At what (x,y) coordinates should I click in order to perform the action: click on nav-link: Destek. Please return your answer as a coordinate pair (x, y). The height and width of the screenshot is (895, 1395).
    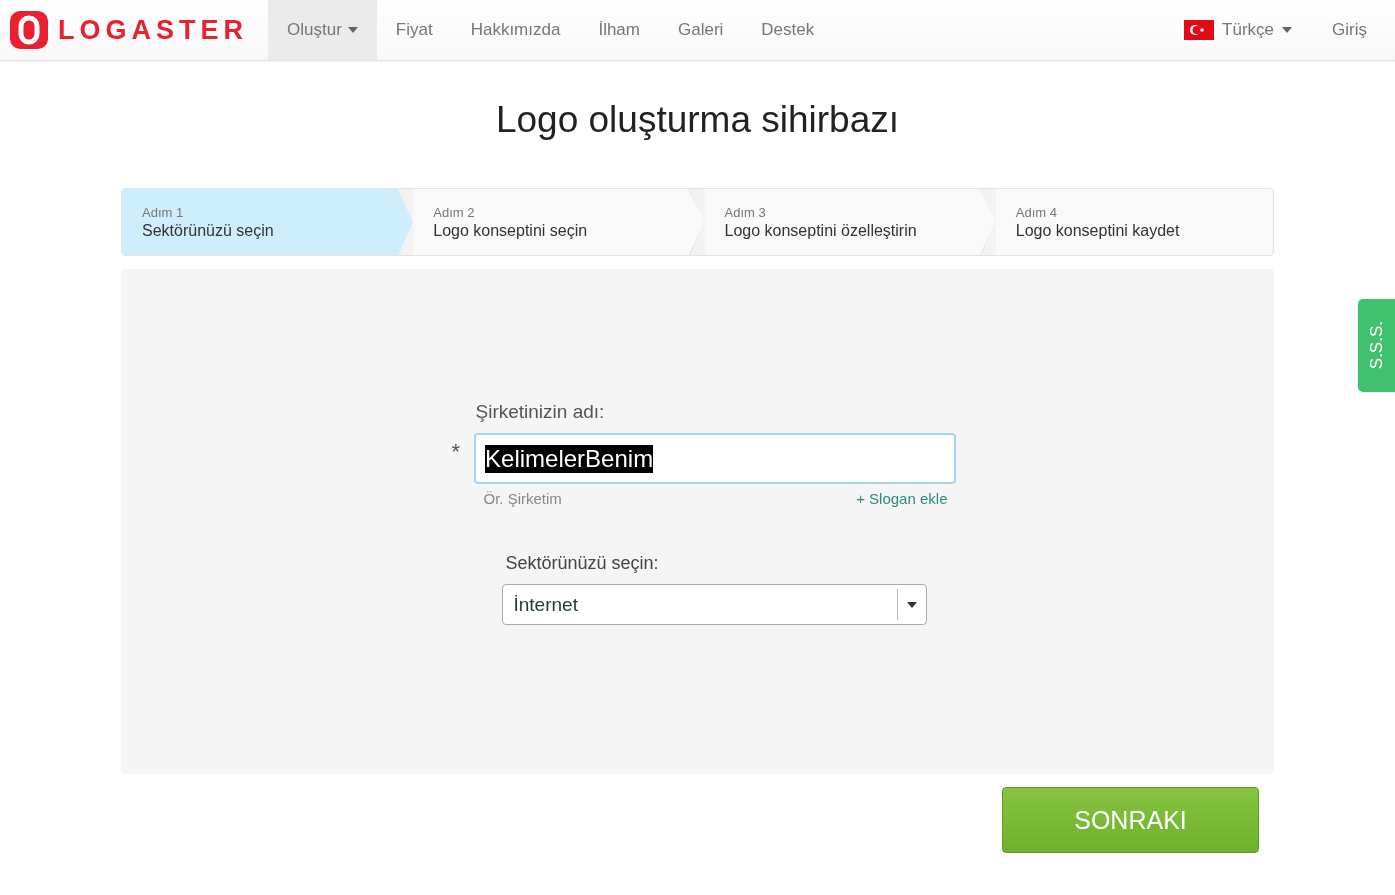
    Looking at the image, I should click on (788, 30).